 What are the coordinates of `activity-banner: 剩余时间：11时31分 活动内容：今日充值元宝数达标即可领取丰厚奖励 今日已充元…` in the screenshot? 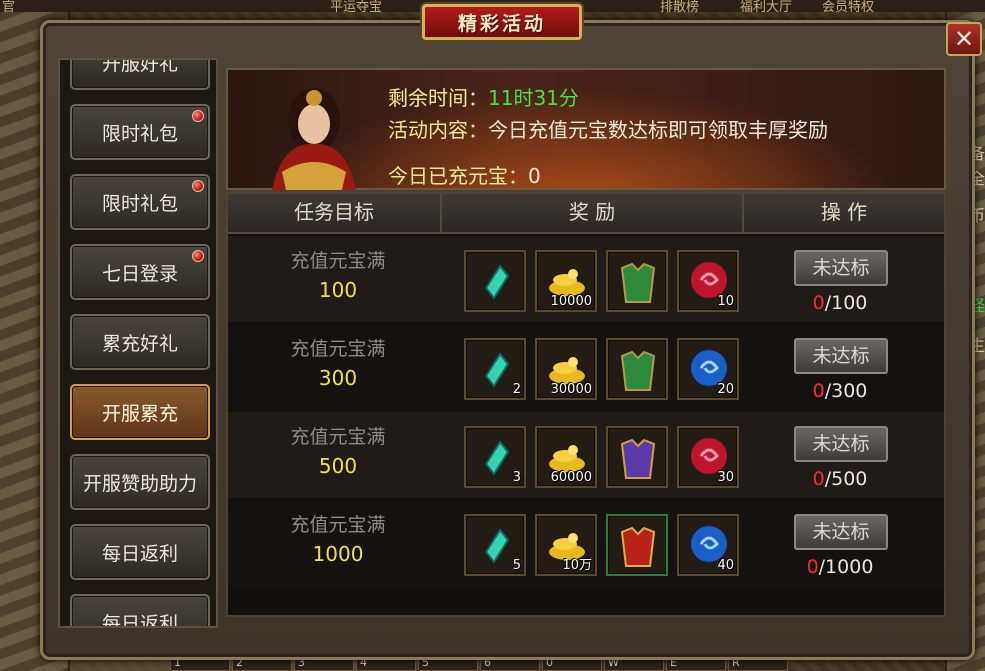 It's located at (586, 129).